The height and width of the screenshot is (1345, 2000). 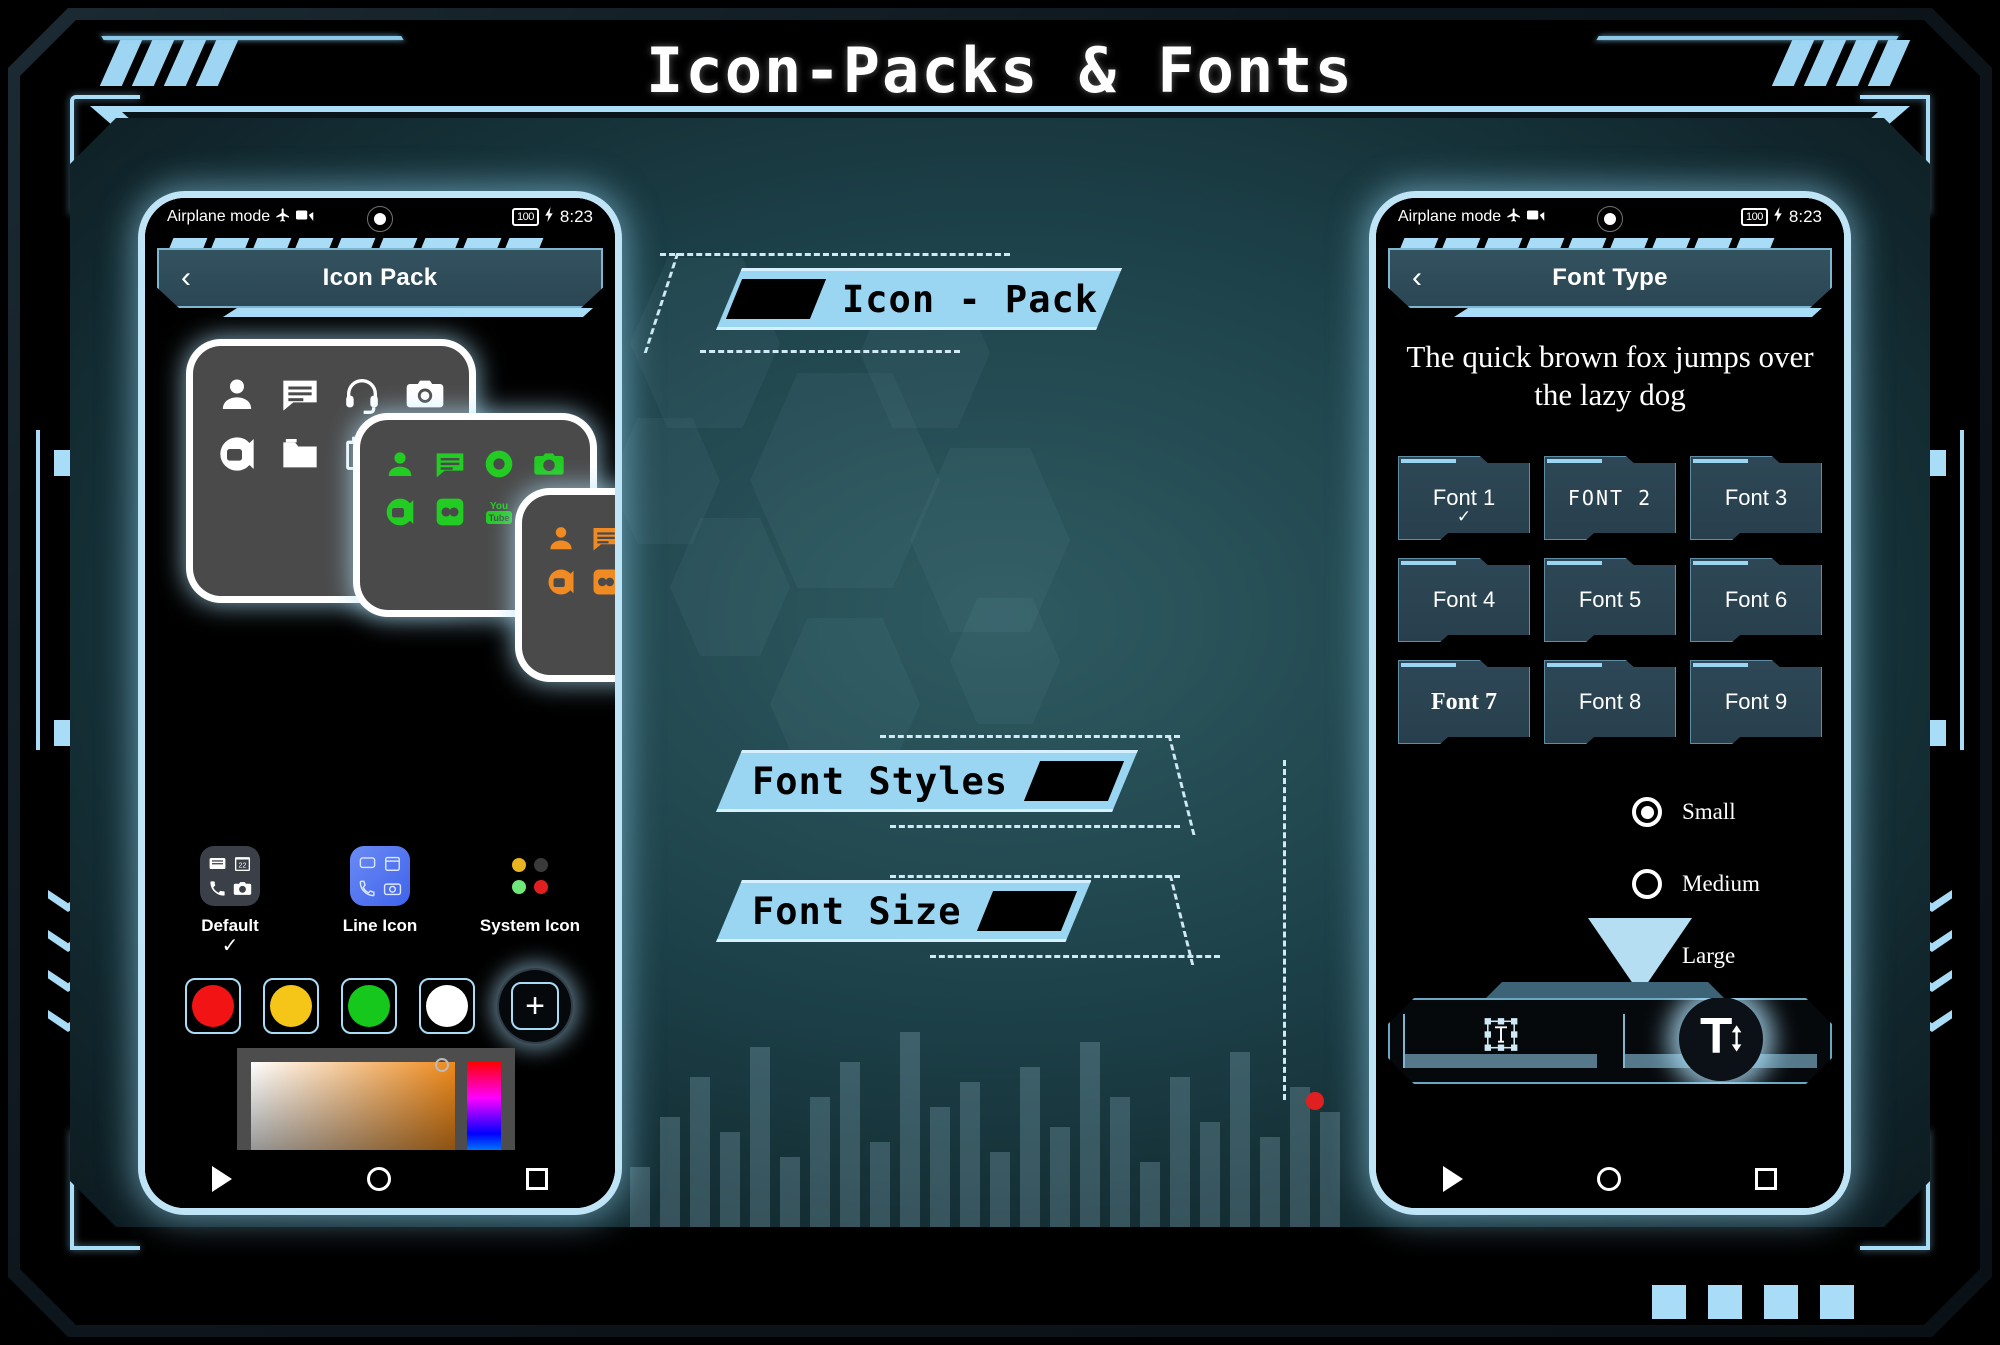 I want to click on font-label-7: Font 7, so click(x=1464, y=701).